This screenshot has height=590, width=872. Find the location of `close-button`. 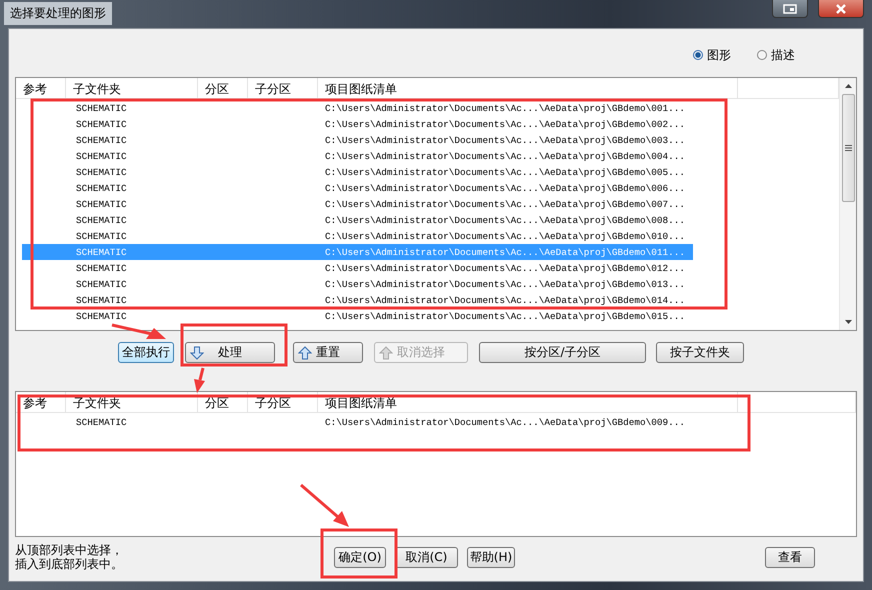

close-button is located at coordinates (841, 9).